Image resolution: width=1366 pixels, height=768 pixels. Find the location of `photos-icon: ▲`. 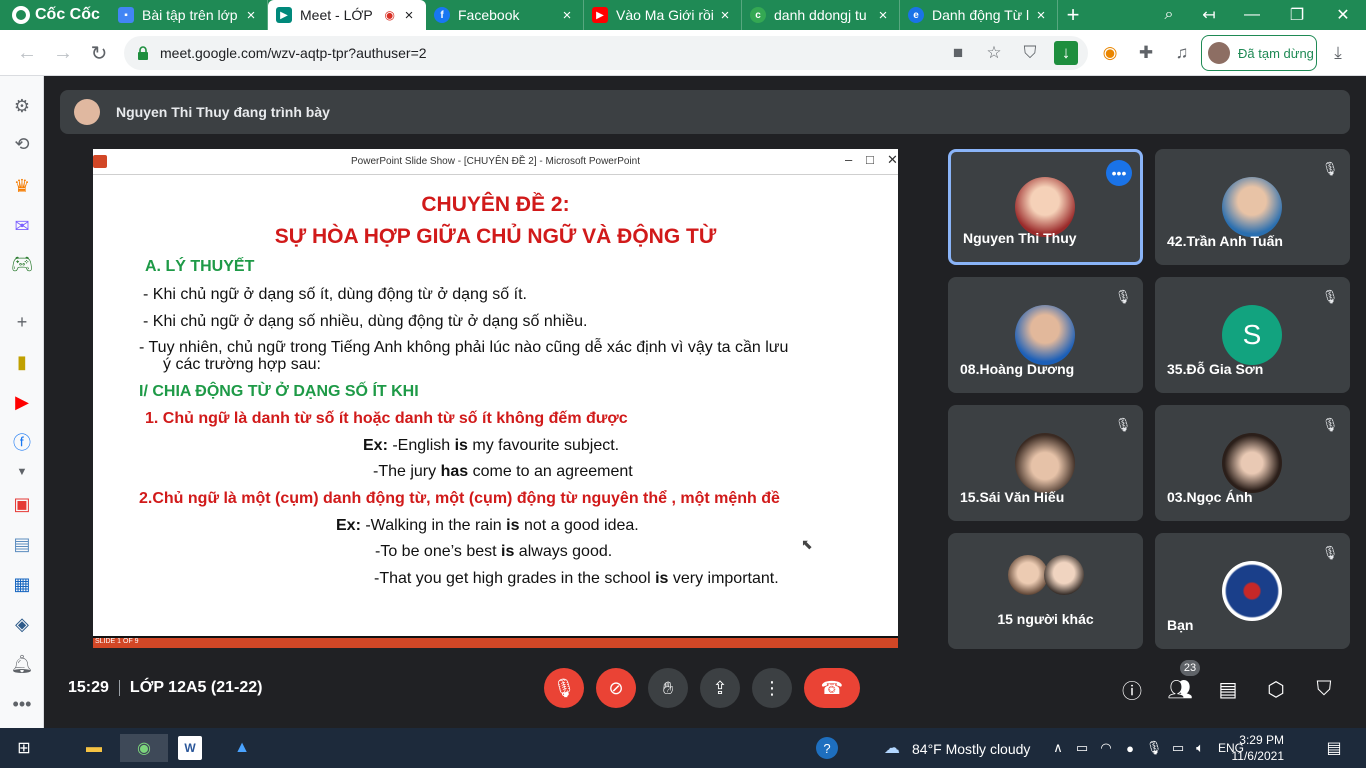

photos-icon: ▲ is located at coordinates (242, 748).